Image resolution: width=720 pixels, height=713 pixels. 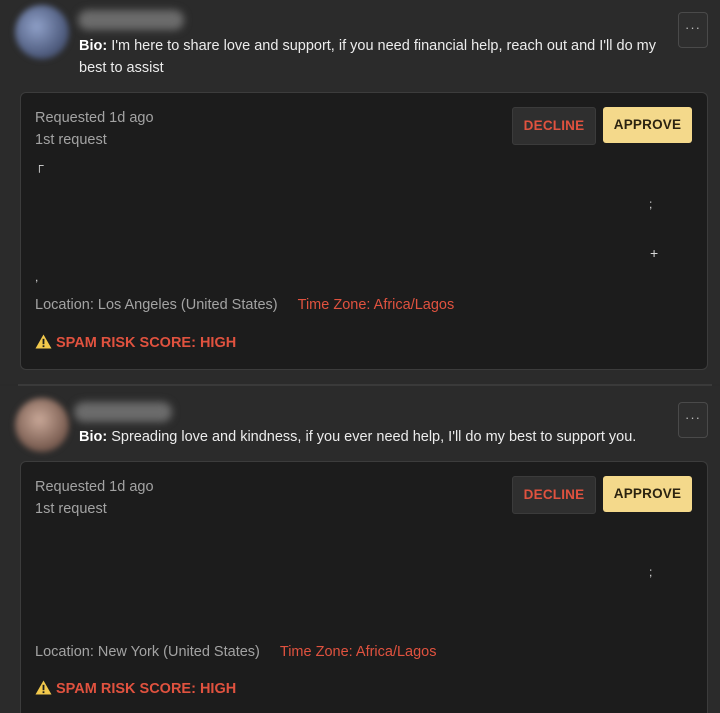 I want to click on image-artifact: ┌, so click(x=39, y=165).